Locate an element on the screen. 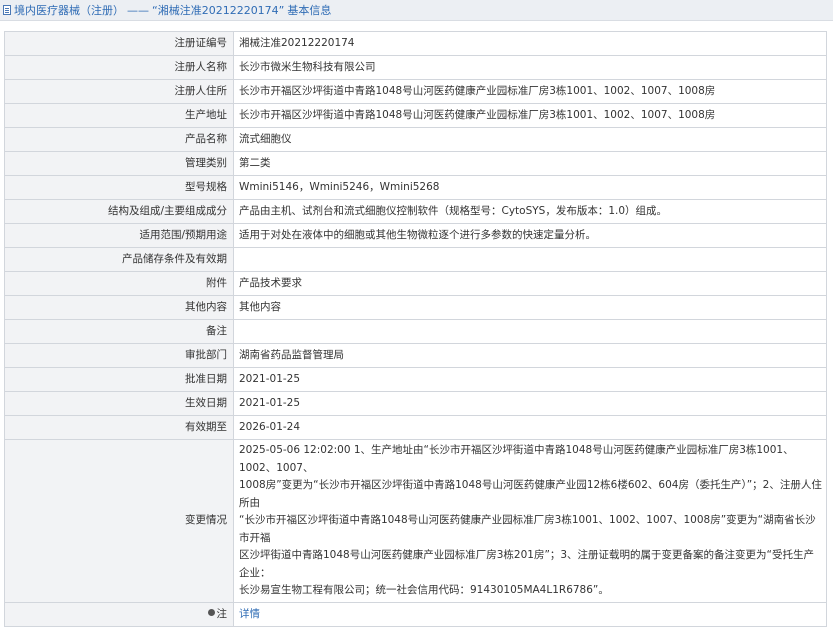 This screenshot has height=627, width=833. table-row-note: 注 详情 is located at coordinates (415, 614).